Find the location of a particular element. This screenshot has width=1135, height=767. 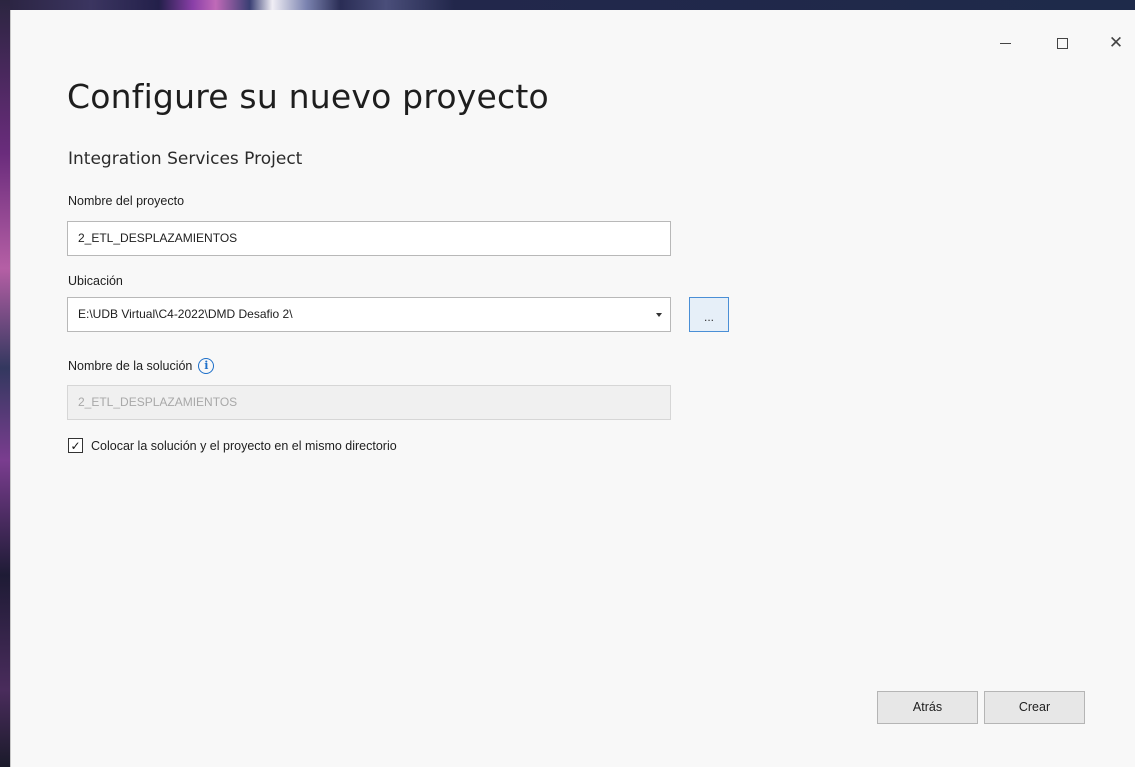

project-type-subtitle: Integration Services Project is located at coordinates (185, 159).